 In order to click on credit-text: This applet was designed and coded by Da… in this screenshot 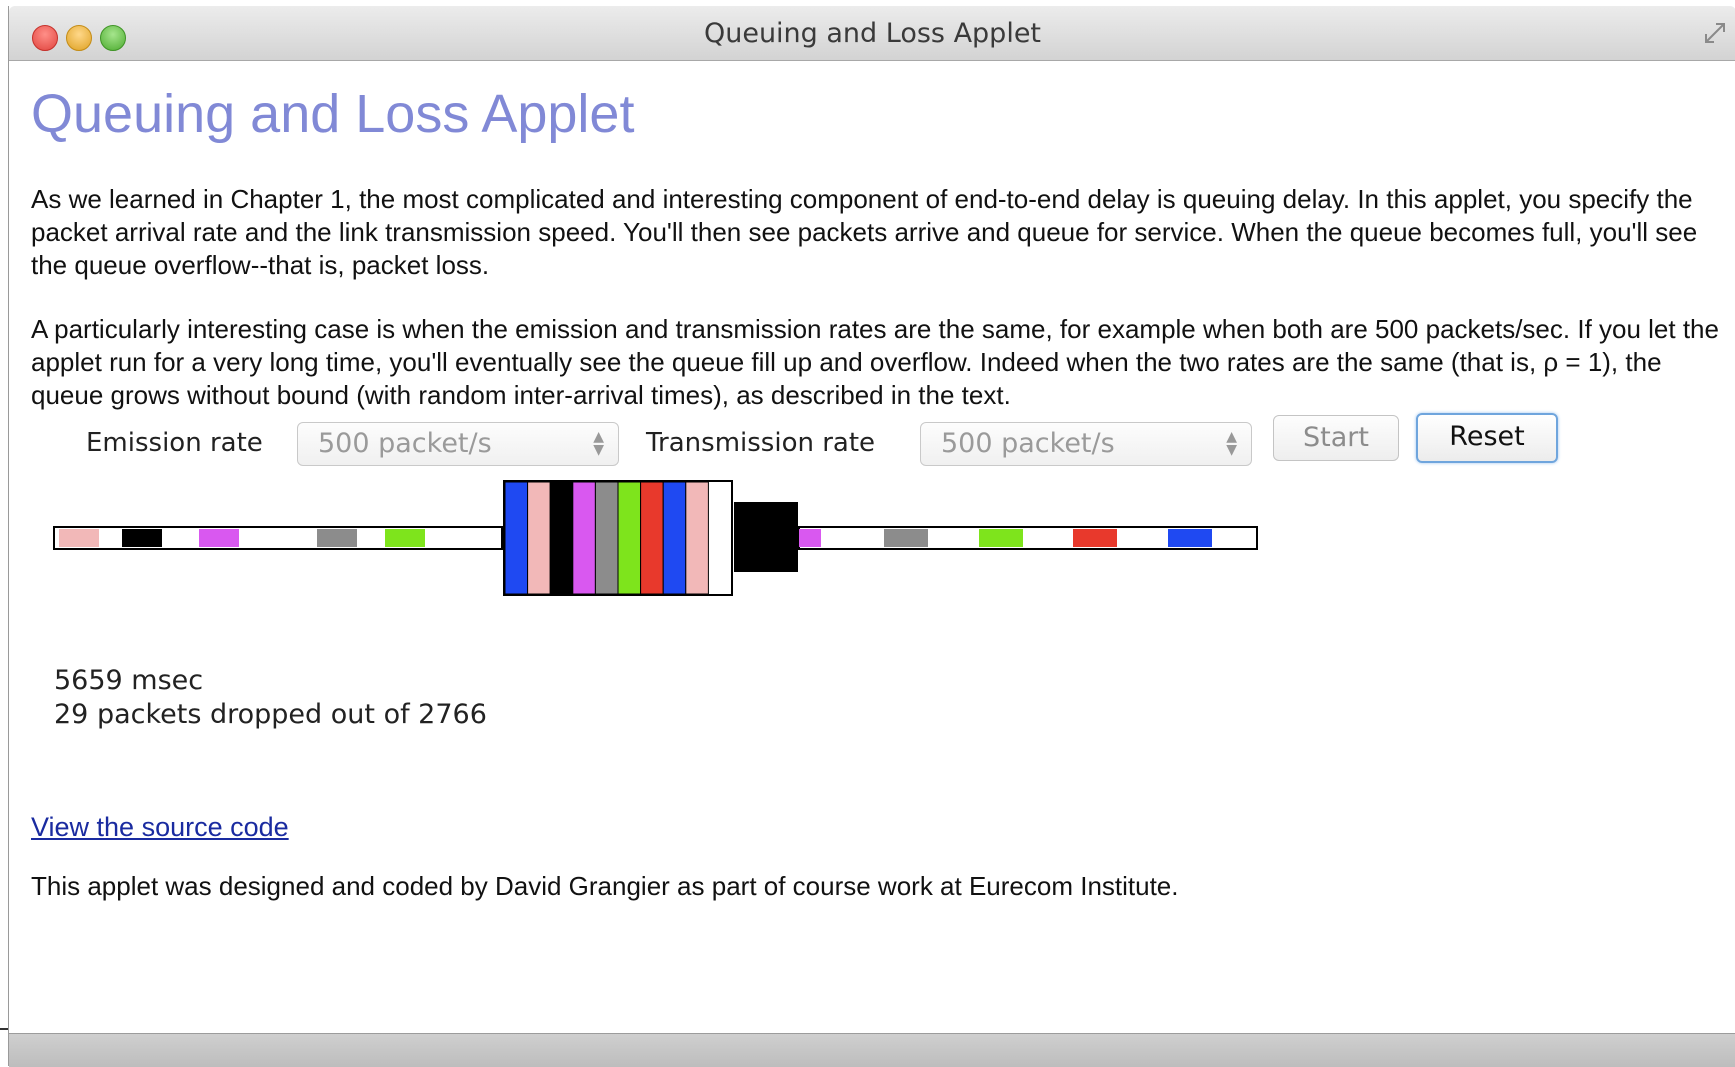, I will do `click(605, 886)`.